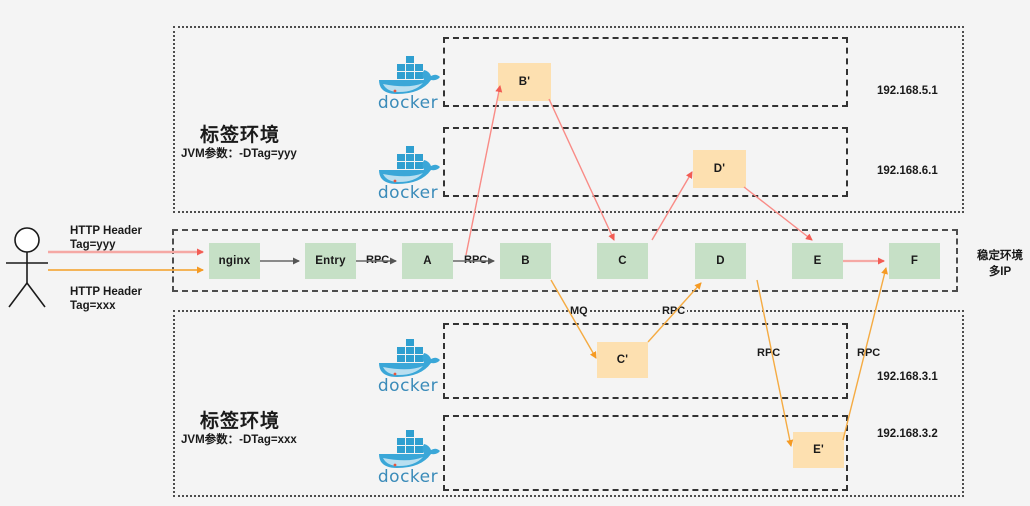  What do you see at coordinates (240, 421) in the screenshot?
I see `bottom-env-title: 标签环境` at bounding box center [240, 421].